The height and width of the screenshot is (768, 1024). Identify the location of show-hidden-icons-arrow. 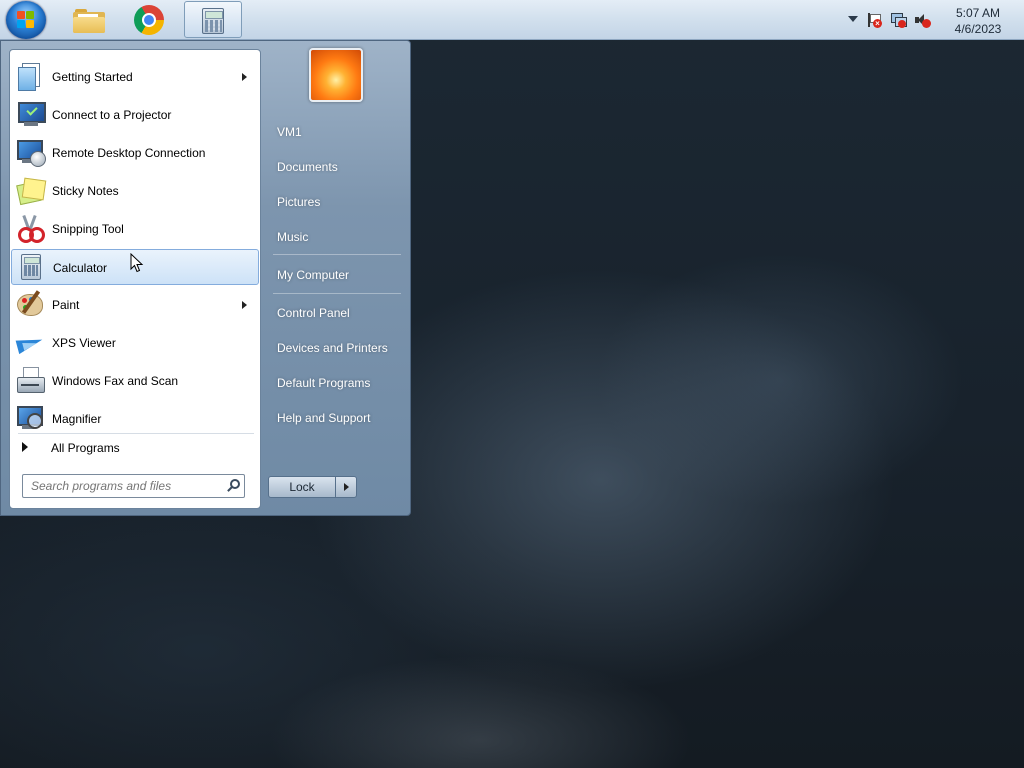
(853, 19).